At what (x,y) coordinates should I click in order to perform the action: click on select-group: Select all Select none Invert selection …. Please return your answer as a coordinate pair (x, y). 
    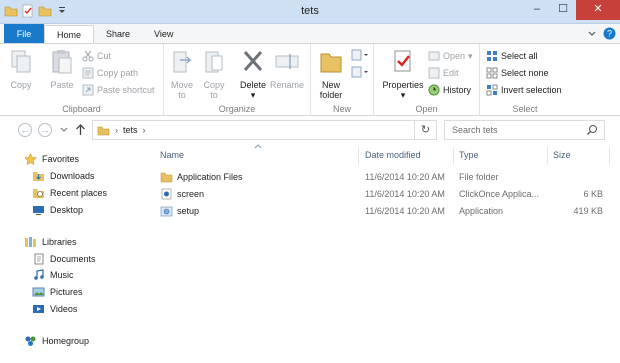
    Looking at the image, I should click on (525, 80).